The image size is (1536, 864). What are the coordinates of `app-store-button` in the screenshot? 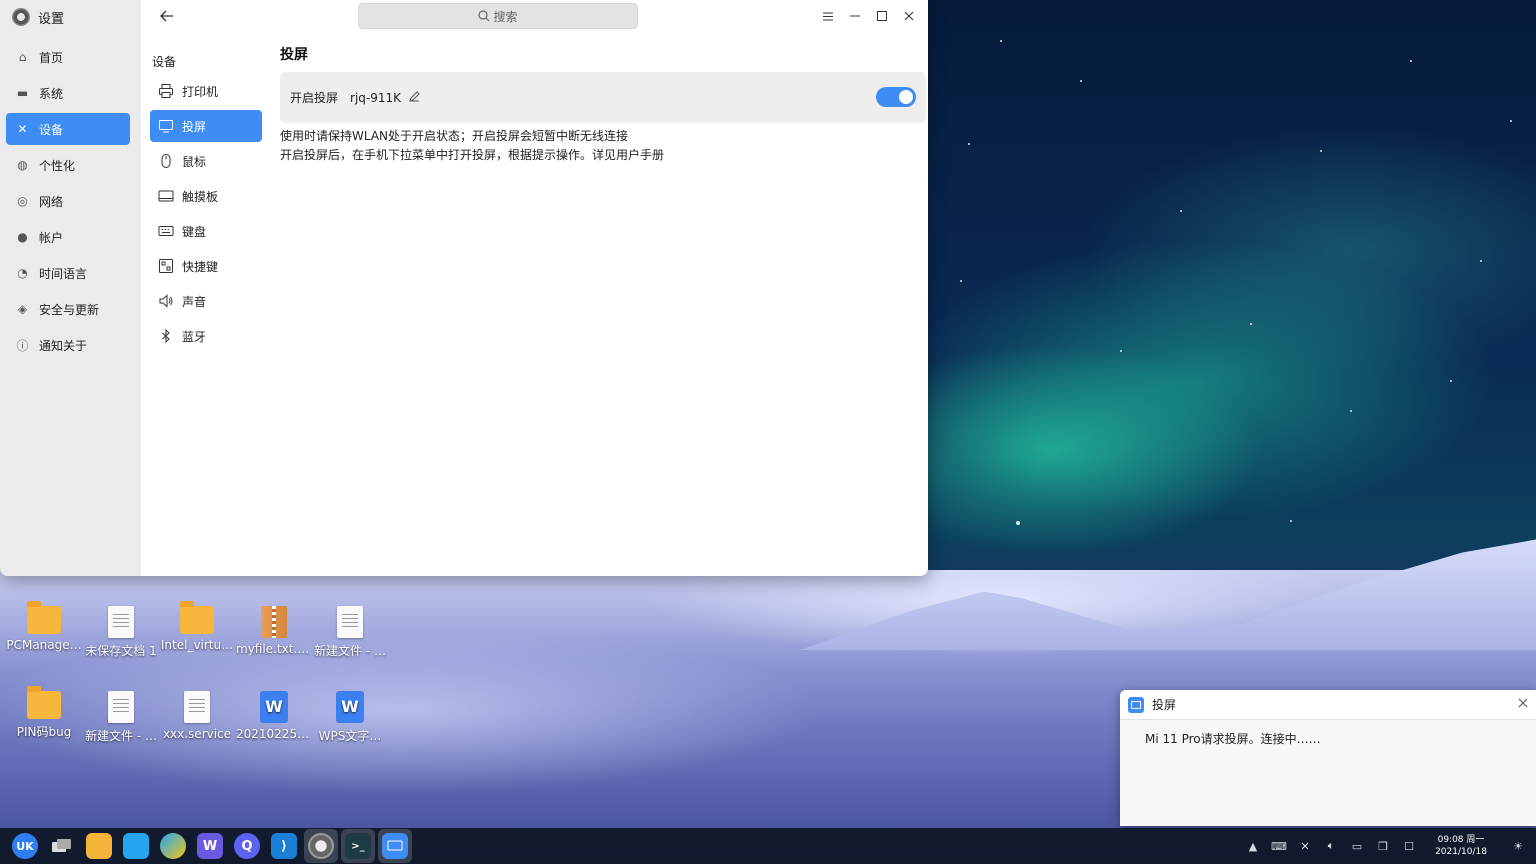 It's located at (136, 846).